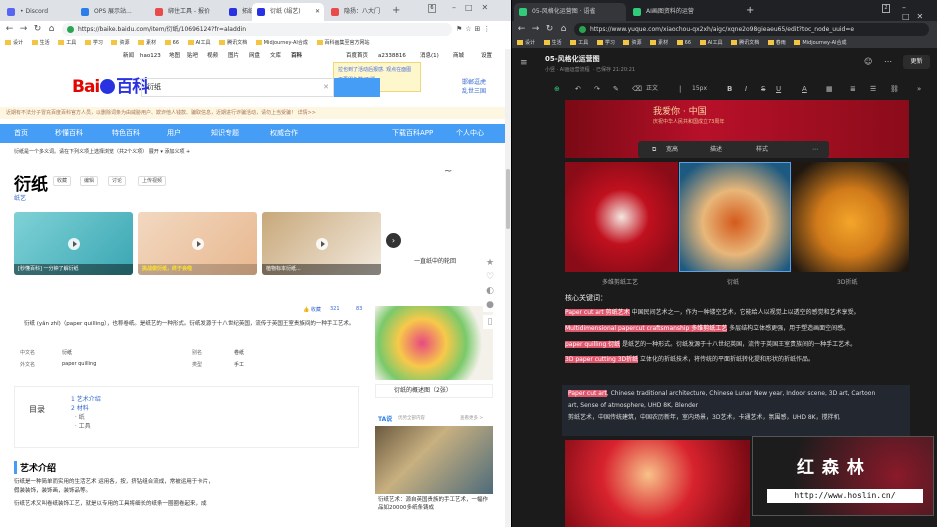 The width and height of the screenshot is (937, 527). What do you see at coordinates (873, 89) in the screenshot?
I see `list-icon: ☰` at bounding box center [873, 89].